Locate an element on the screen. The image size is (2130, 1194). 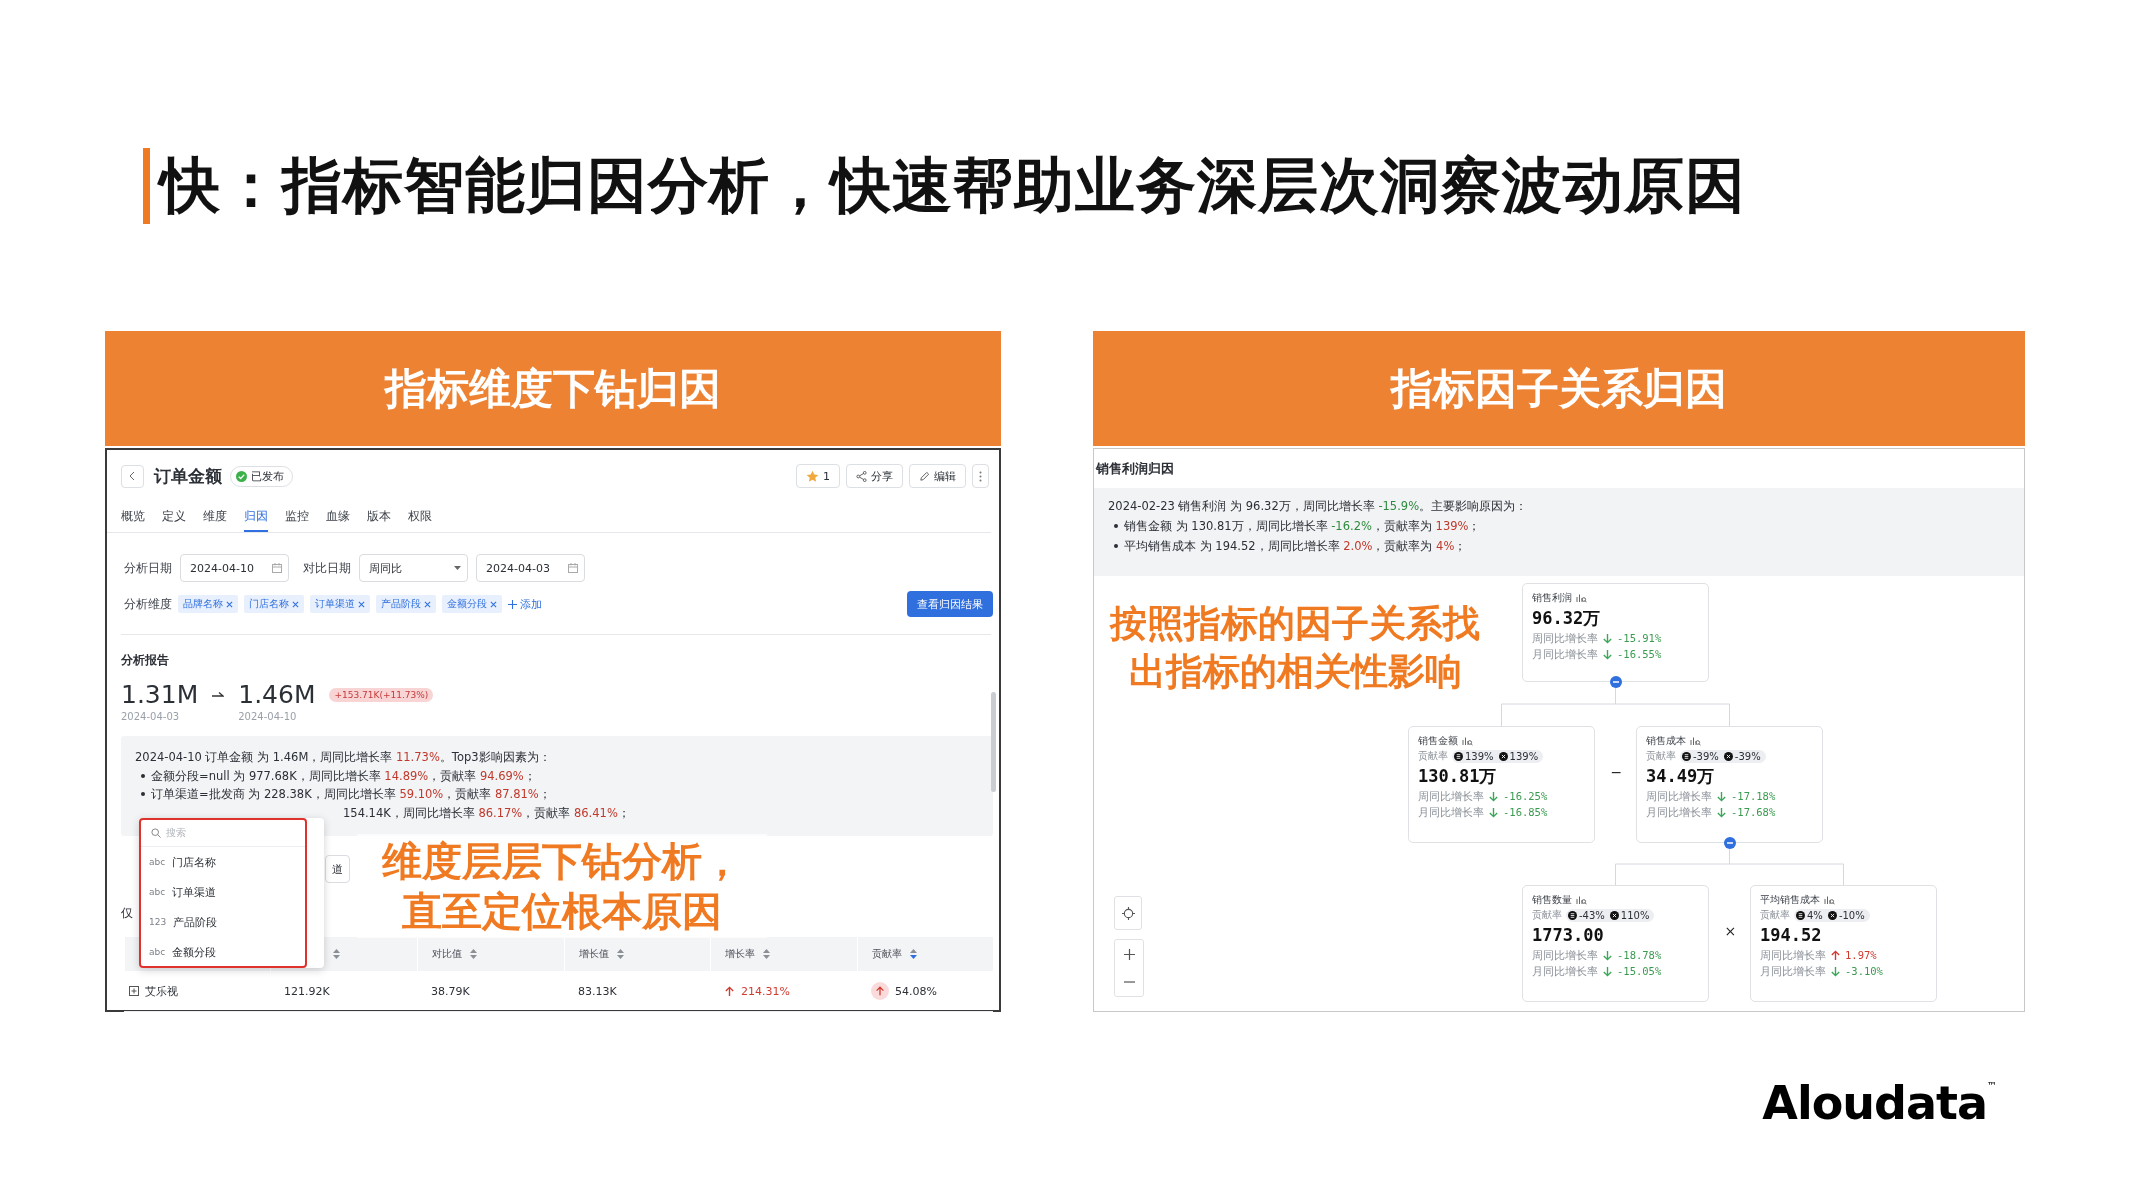
caption-text: 维度层层下钻分析， is located at coordinates (562, 861).